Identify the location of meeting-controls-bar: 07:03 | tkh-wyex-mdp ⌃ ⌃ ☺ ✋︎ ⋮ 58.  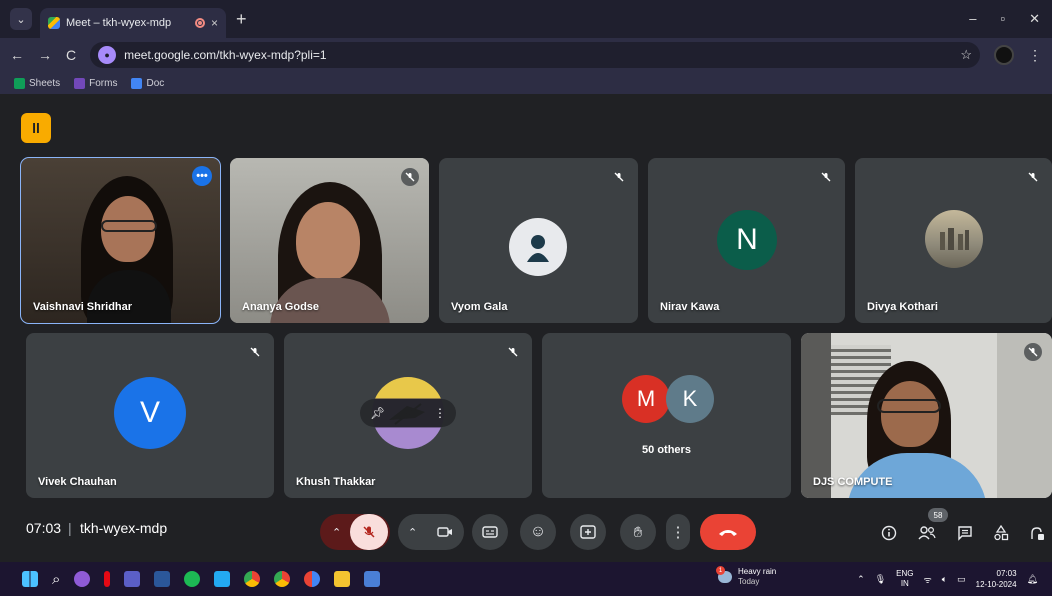
(526, 535).